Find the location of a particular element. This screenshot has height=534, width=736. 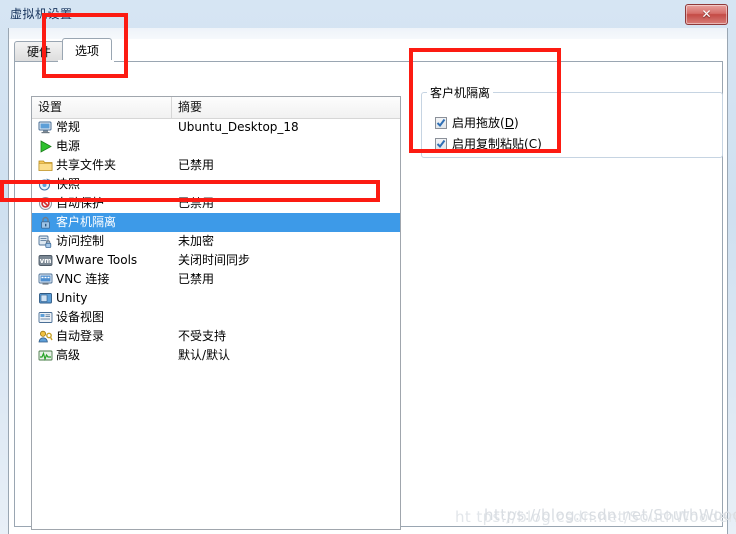

enable-drag-drop-checkbox is located at coordinates (441, 123).